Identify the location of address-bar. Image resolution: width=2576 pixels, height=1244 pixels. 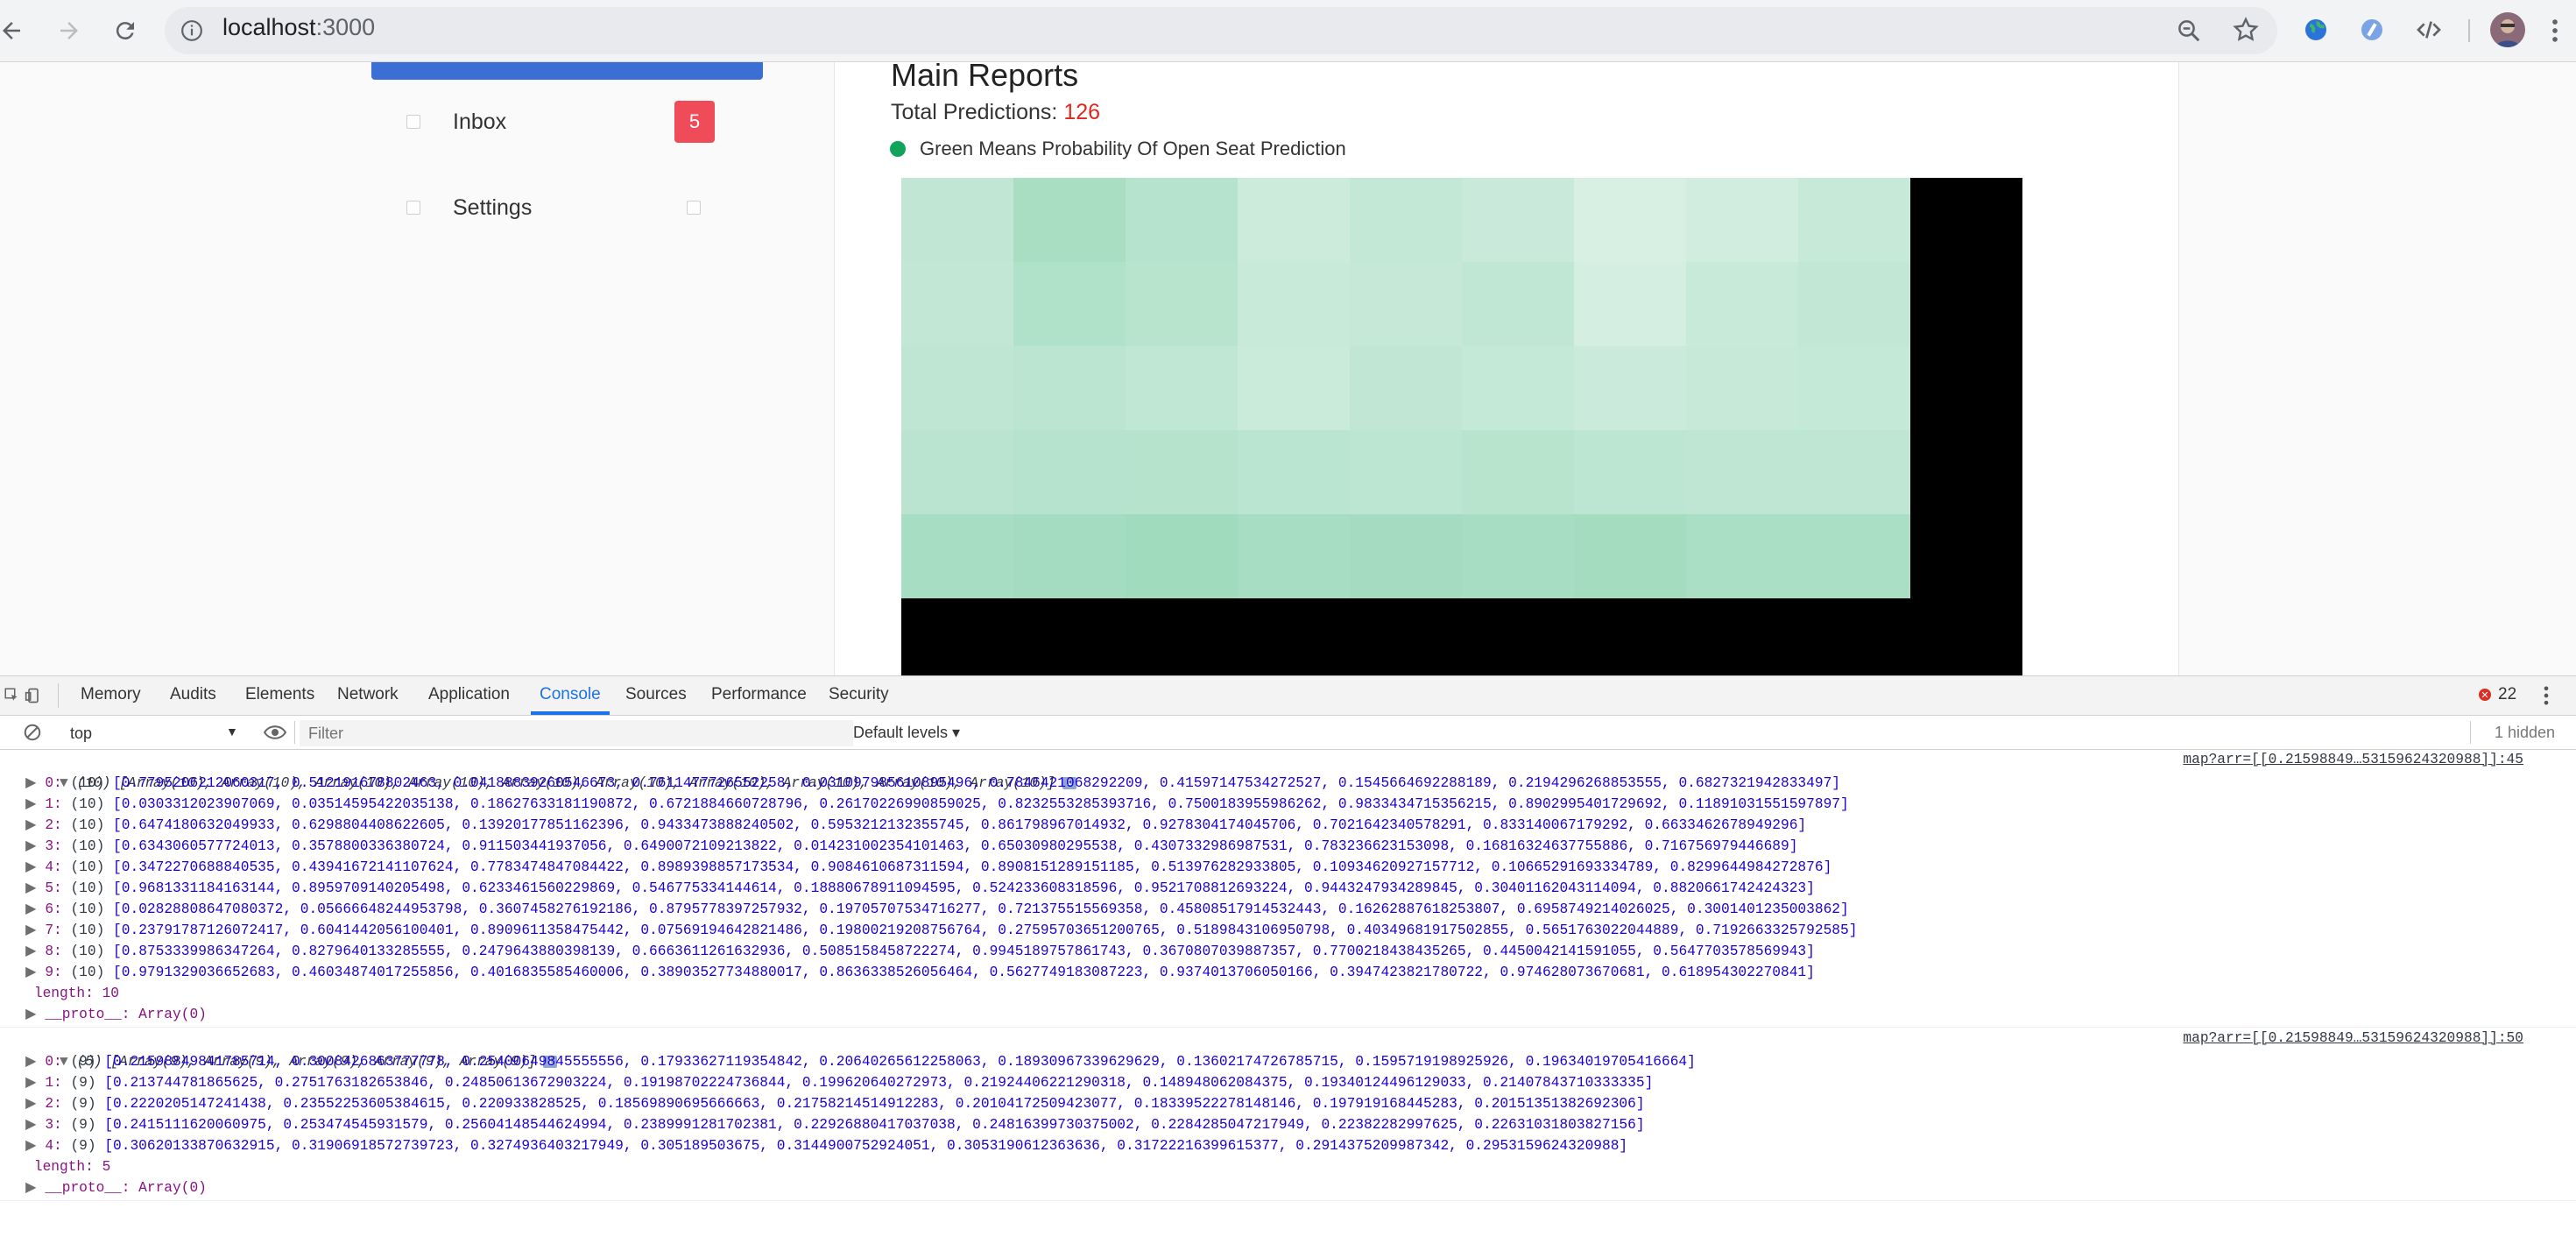
(1221, 30).